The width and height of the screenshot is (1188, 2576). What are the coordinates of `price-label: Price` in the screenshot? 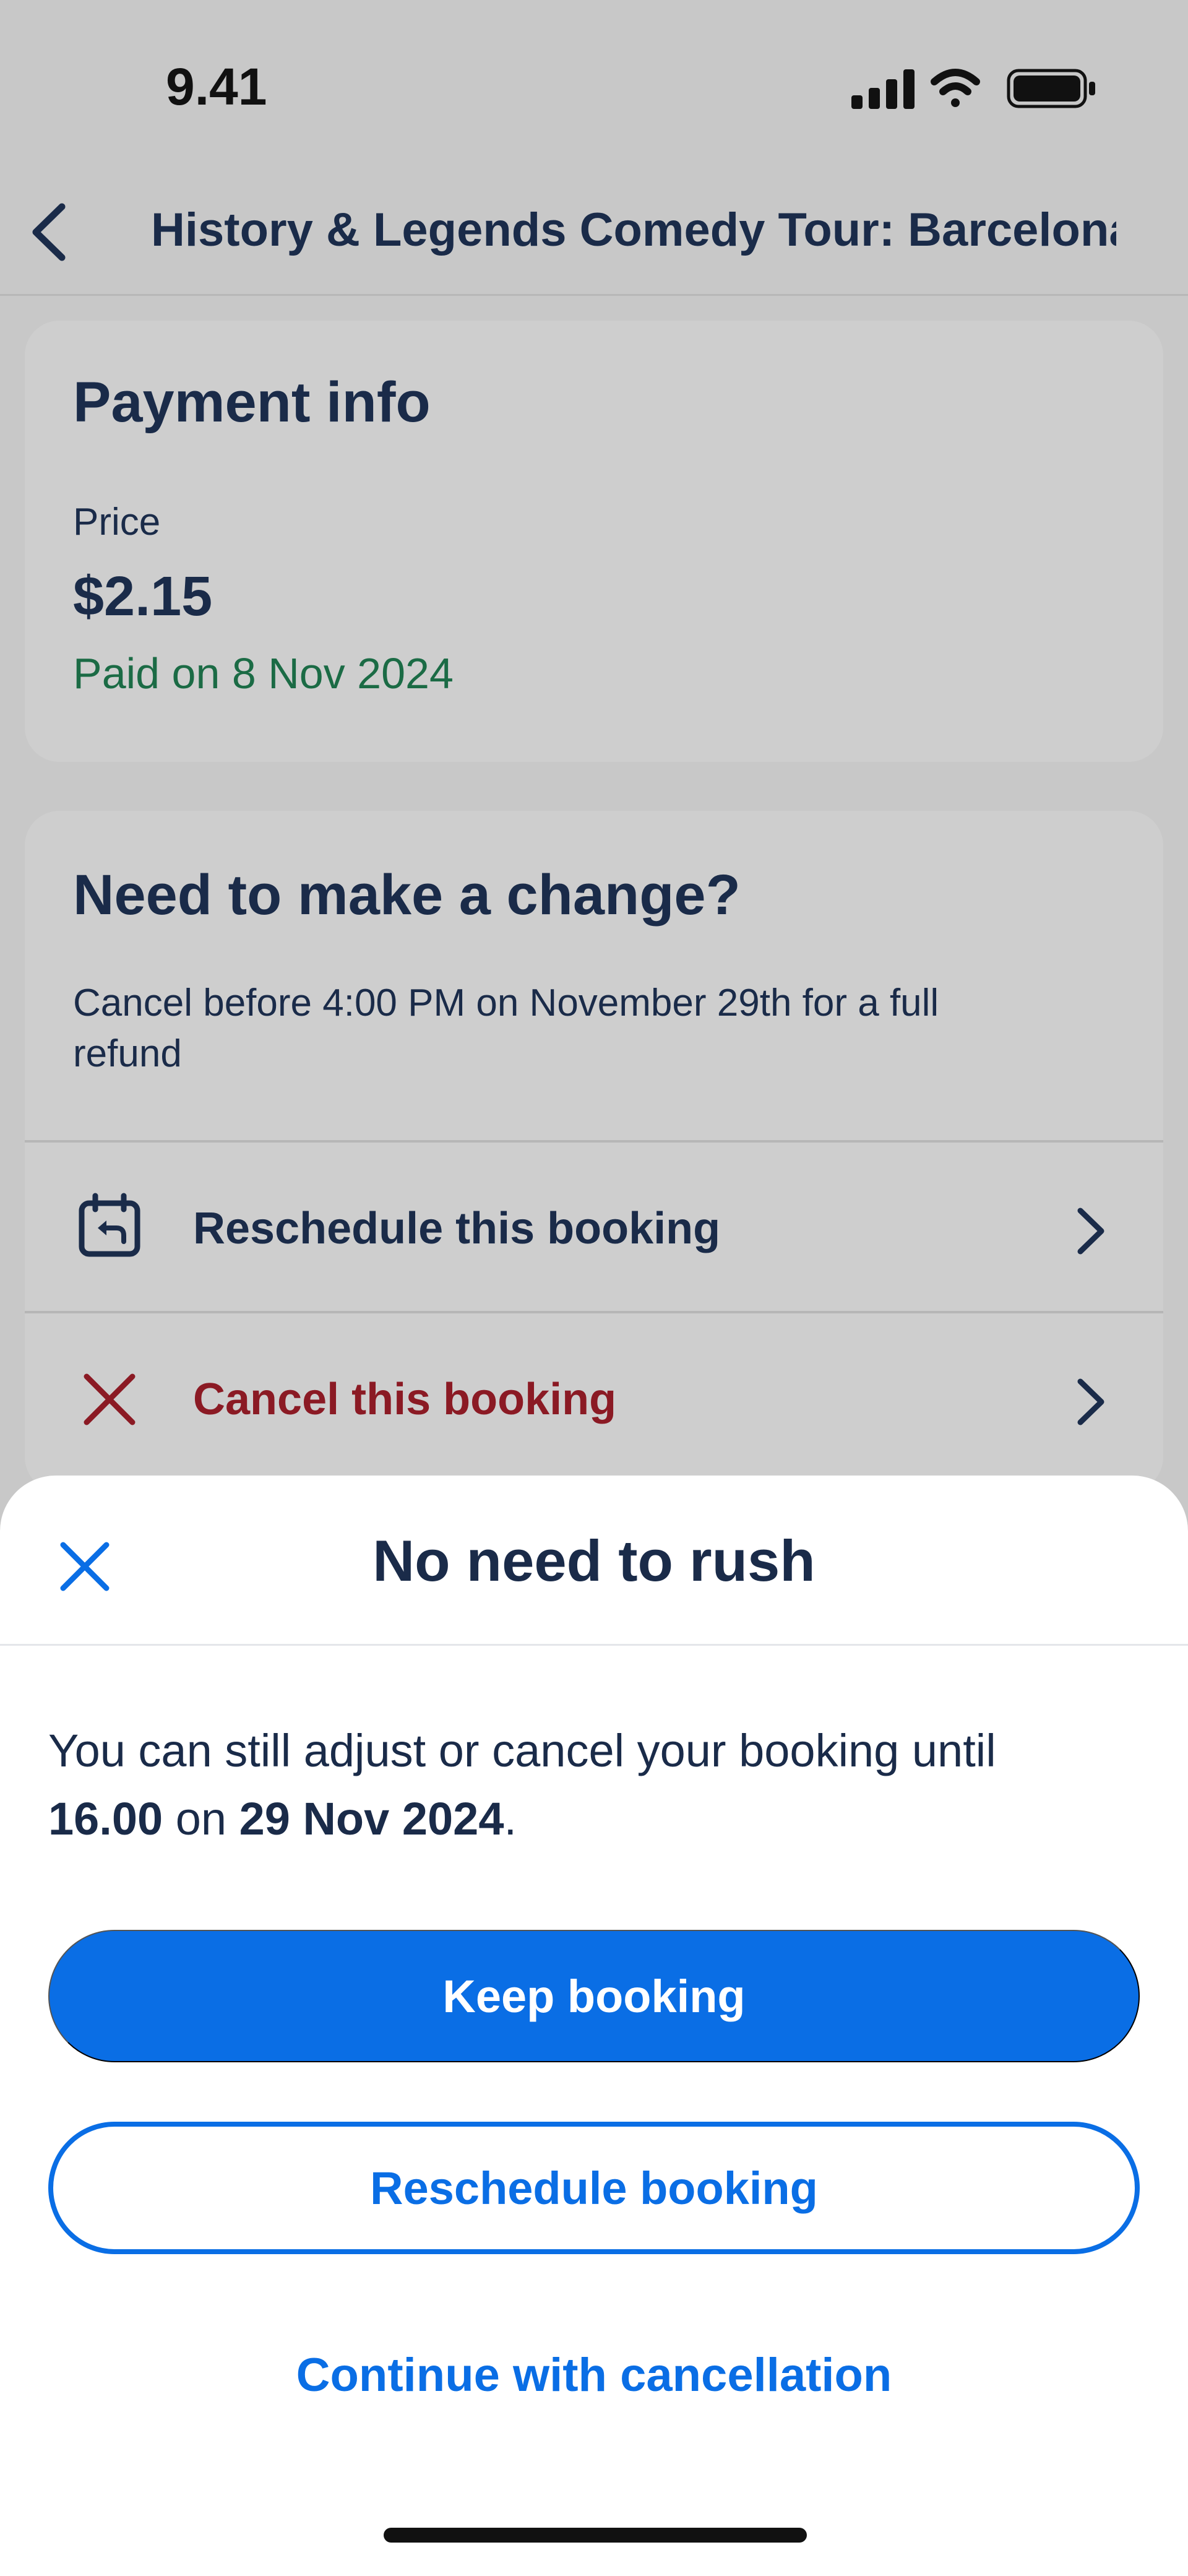 It's located at (117, 522).